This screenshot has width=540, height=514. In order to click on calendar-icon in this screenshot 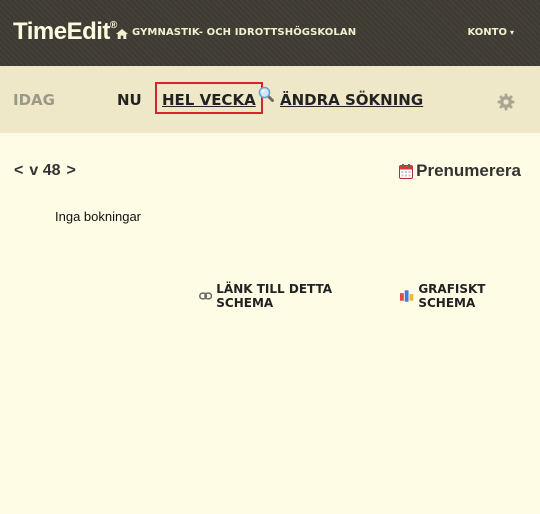, I will do `click(406, 171)`.